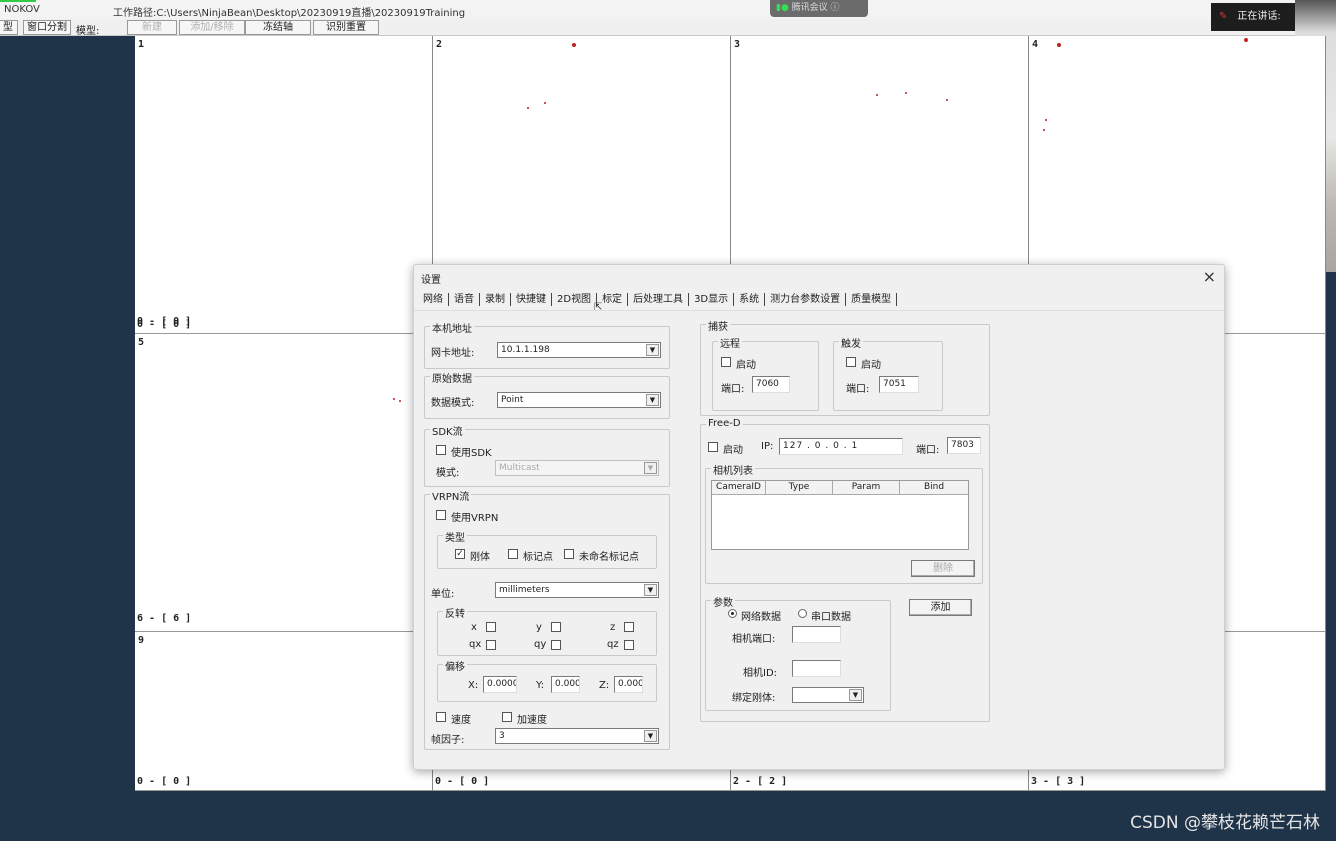  I want to click on group-legend: 类型, so click(455, 536).